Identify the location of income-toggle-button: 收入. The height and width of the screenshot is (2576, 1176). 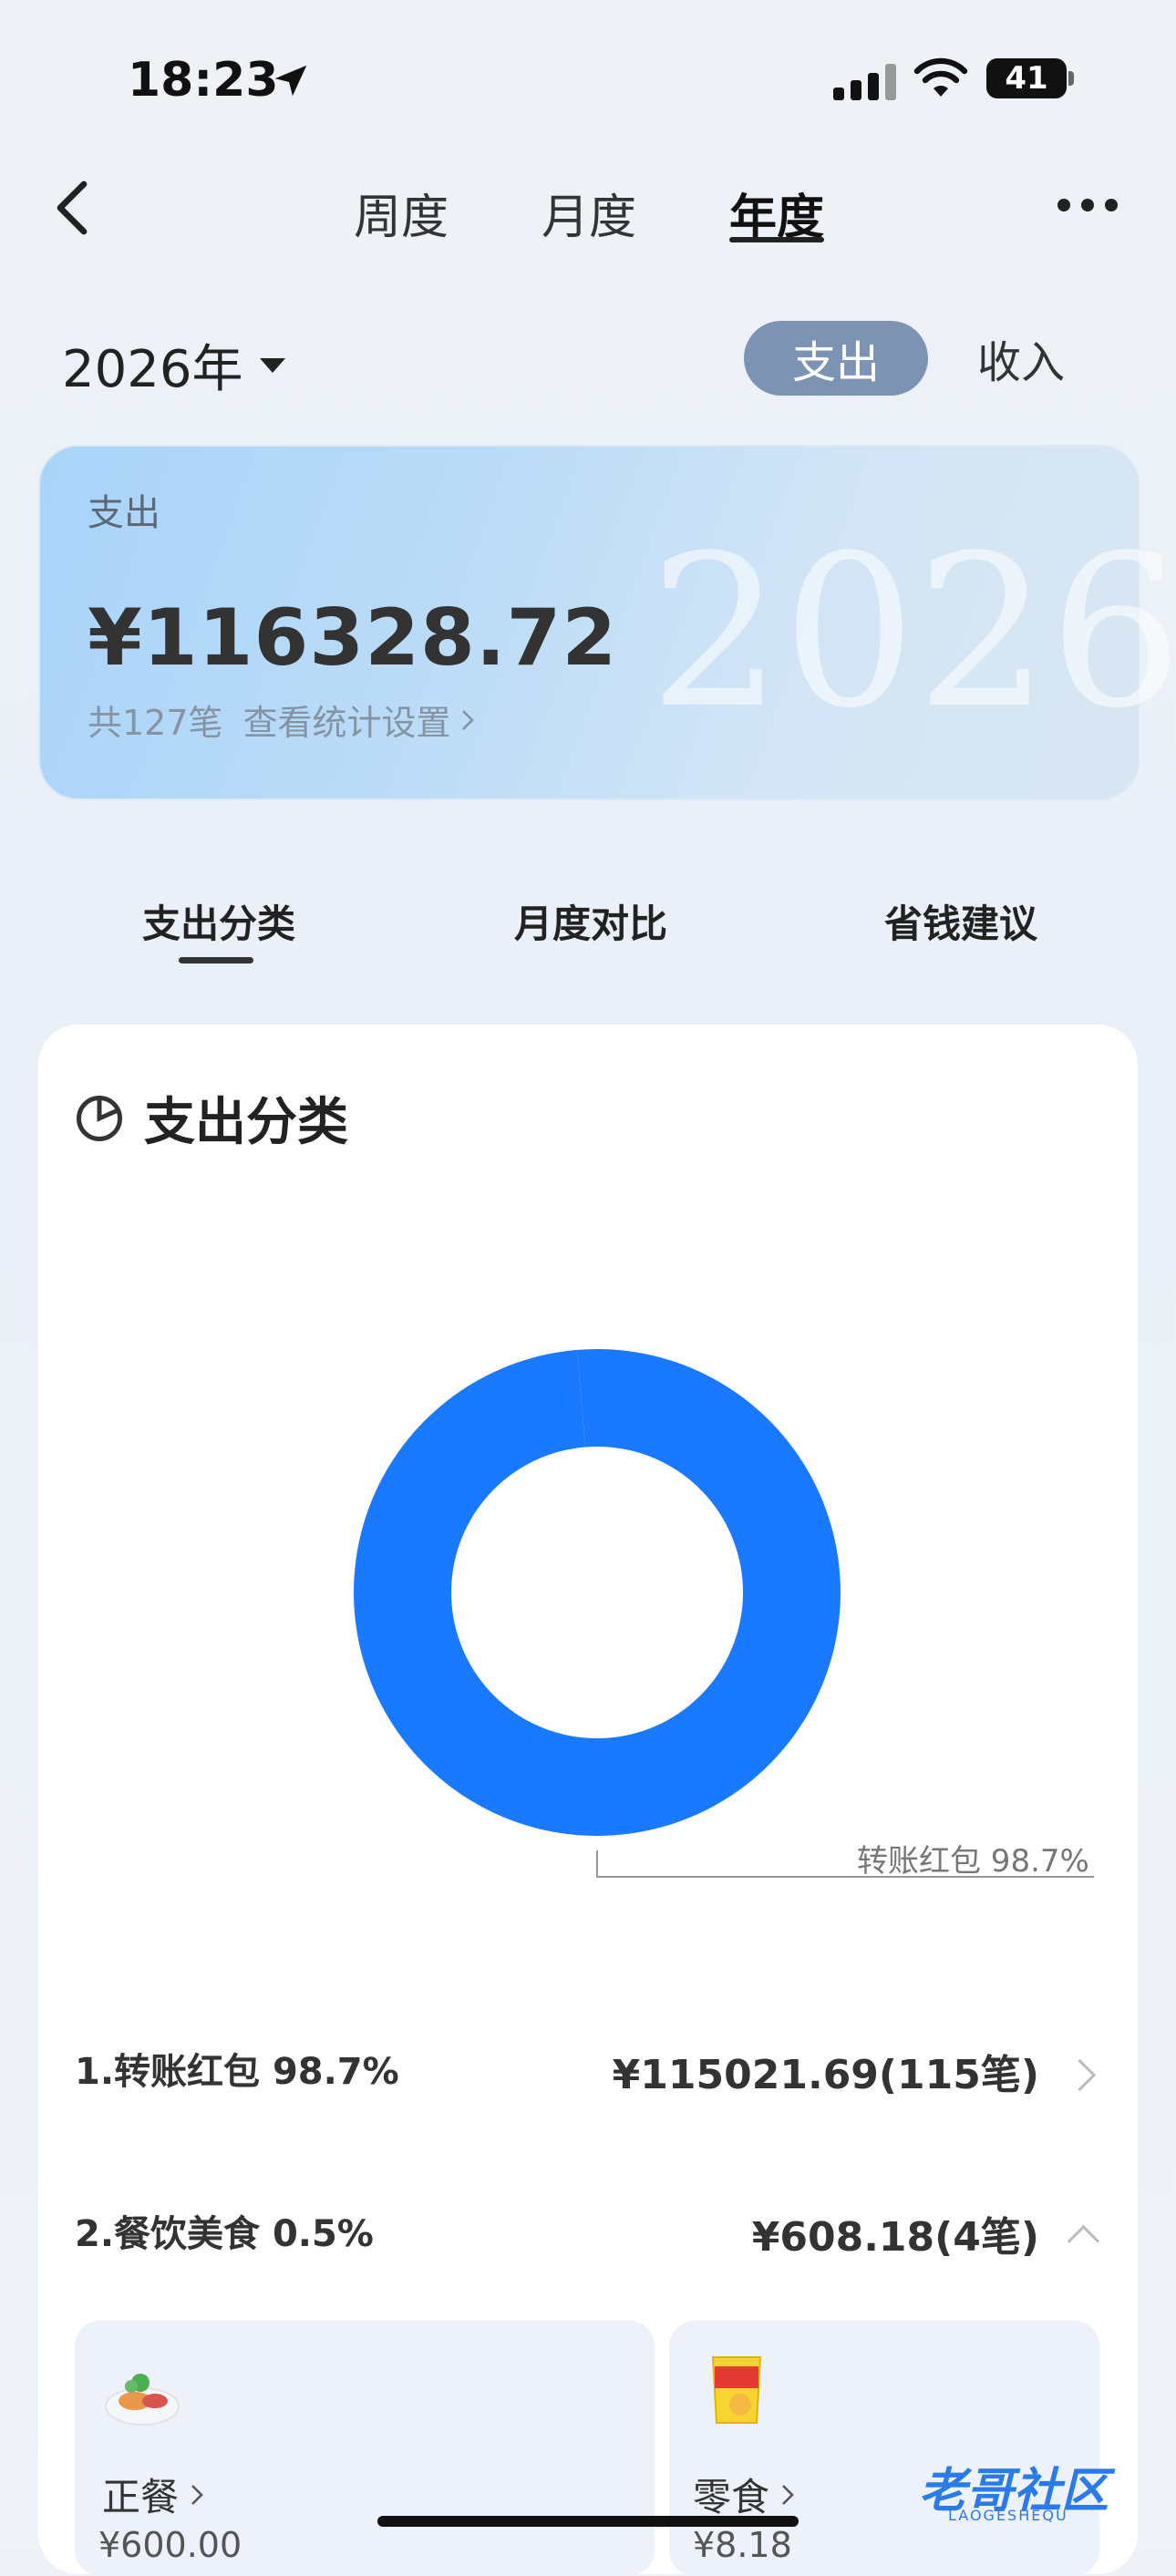
(1021, 358).